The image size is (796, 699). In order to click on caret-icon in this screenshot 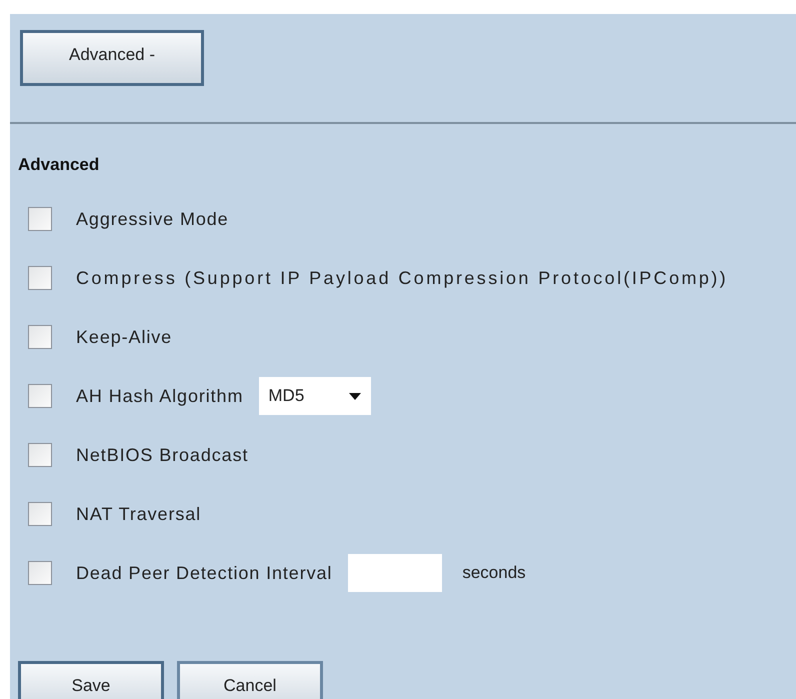, I will do `click(355, 396)`.